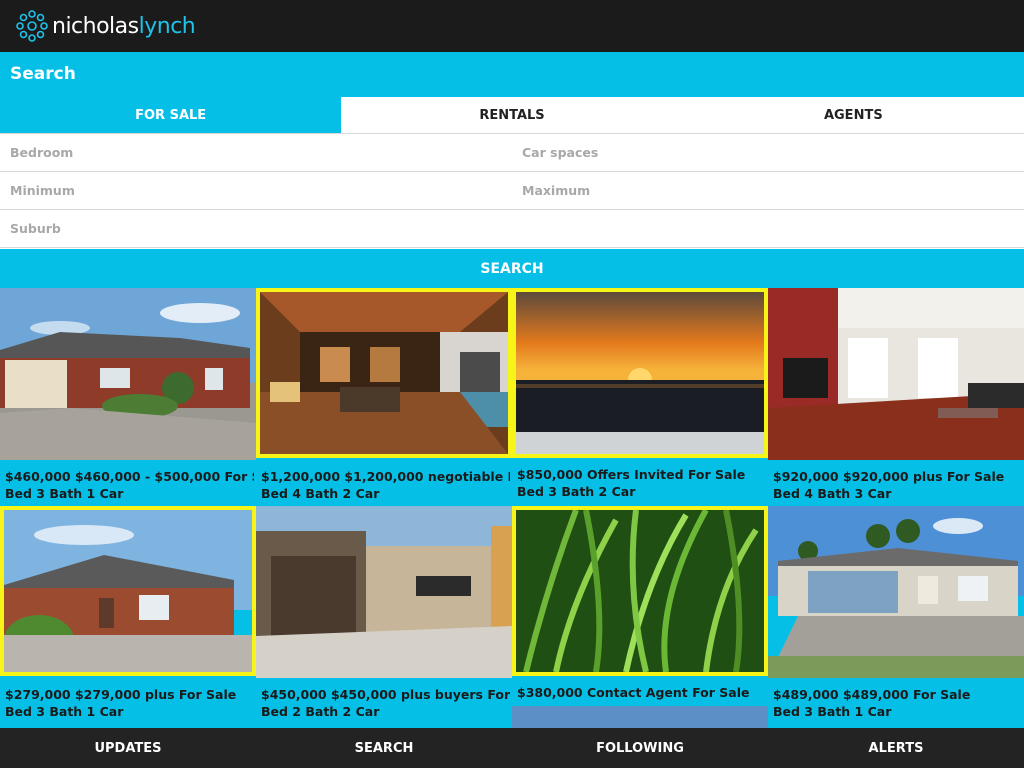 This screenshot has height=768, width=1024. Describe the element at coordinates (171, 115) in the screenshot. I see `tab-for-sale: FOR SALE` at that location.